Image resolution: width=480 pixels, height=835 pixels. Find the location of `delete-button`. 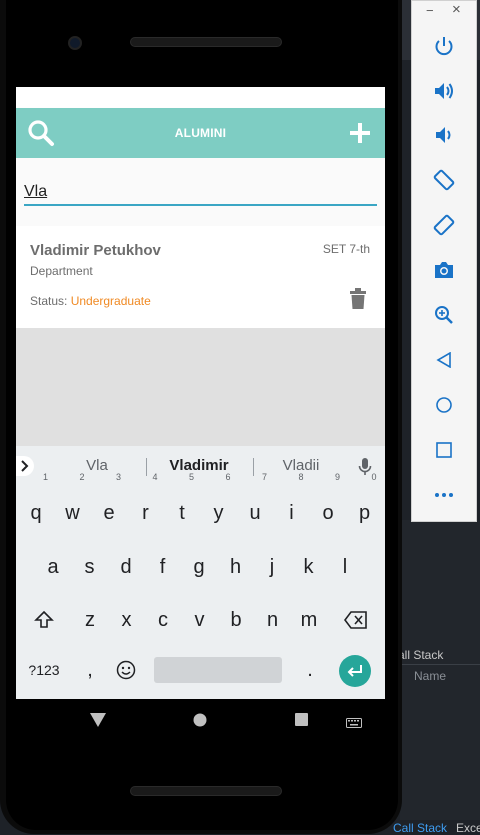

delete-button is located at coordinates (358, 301).